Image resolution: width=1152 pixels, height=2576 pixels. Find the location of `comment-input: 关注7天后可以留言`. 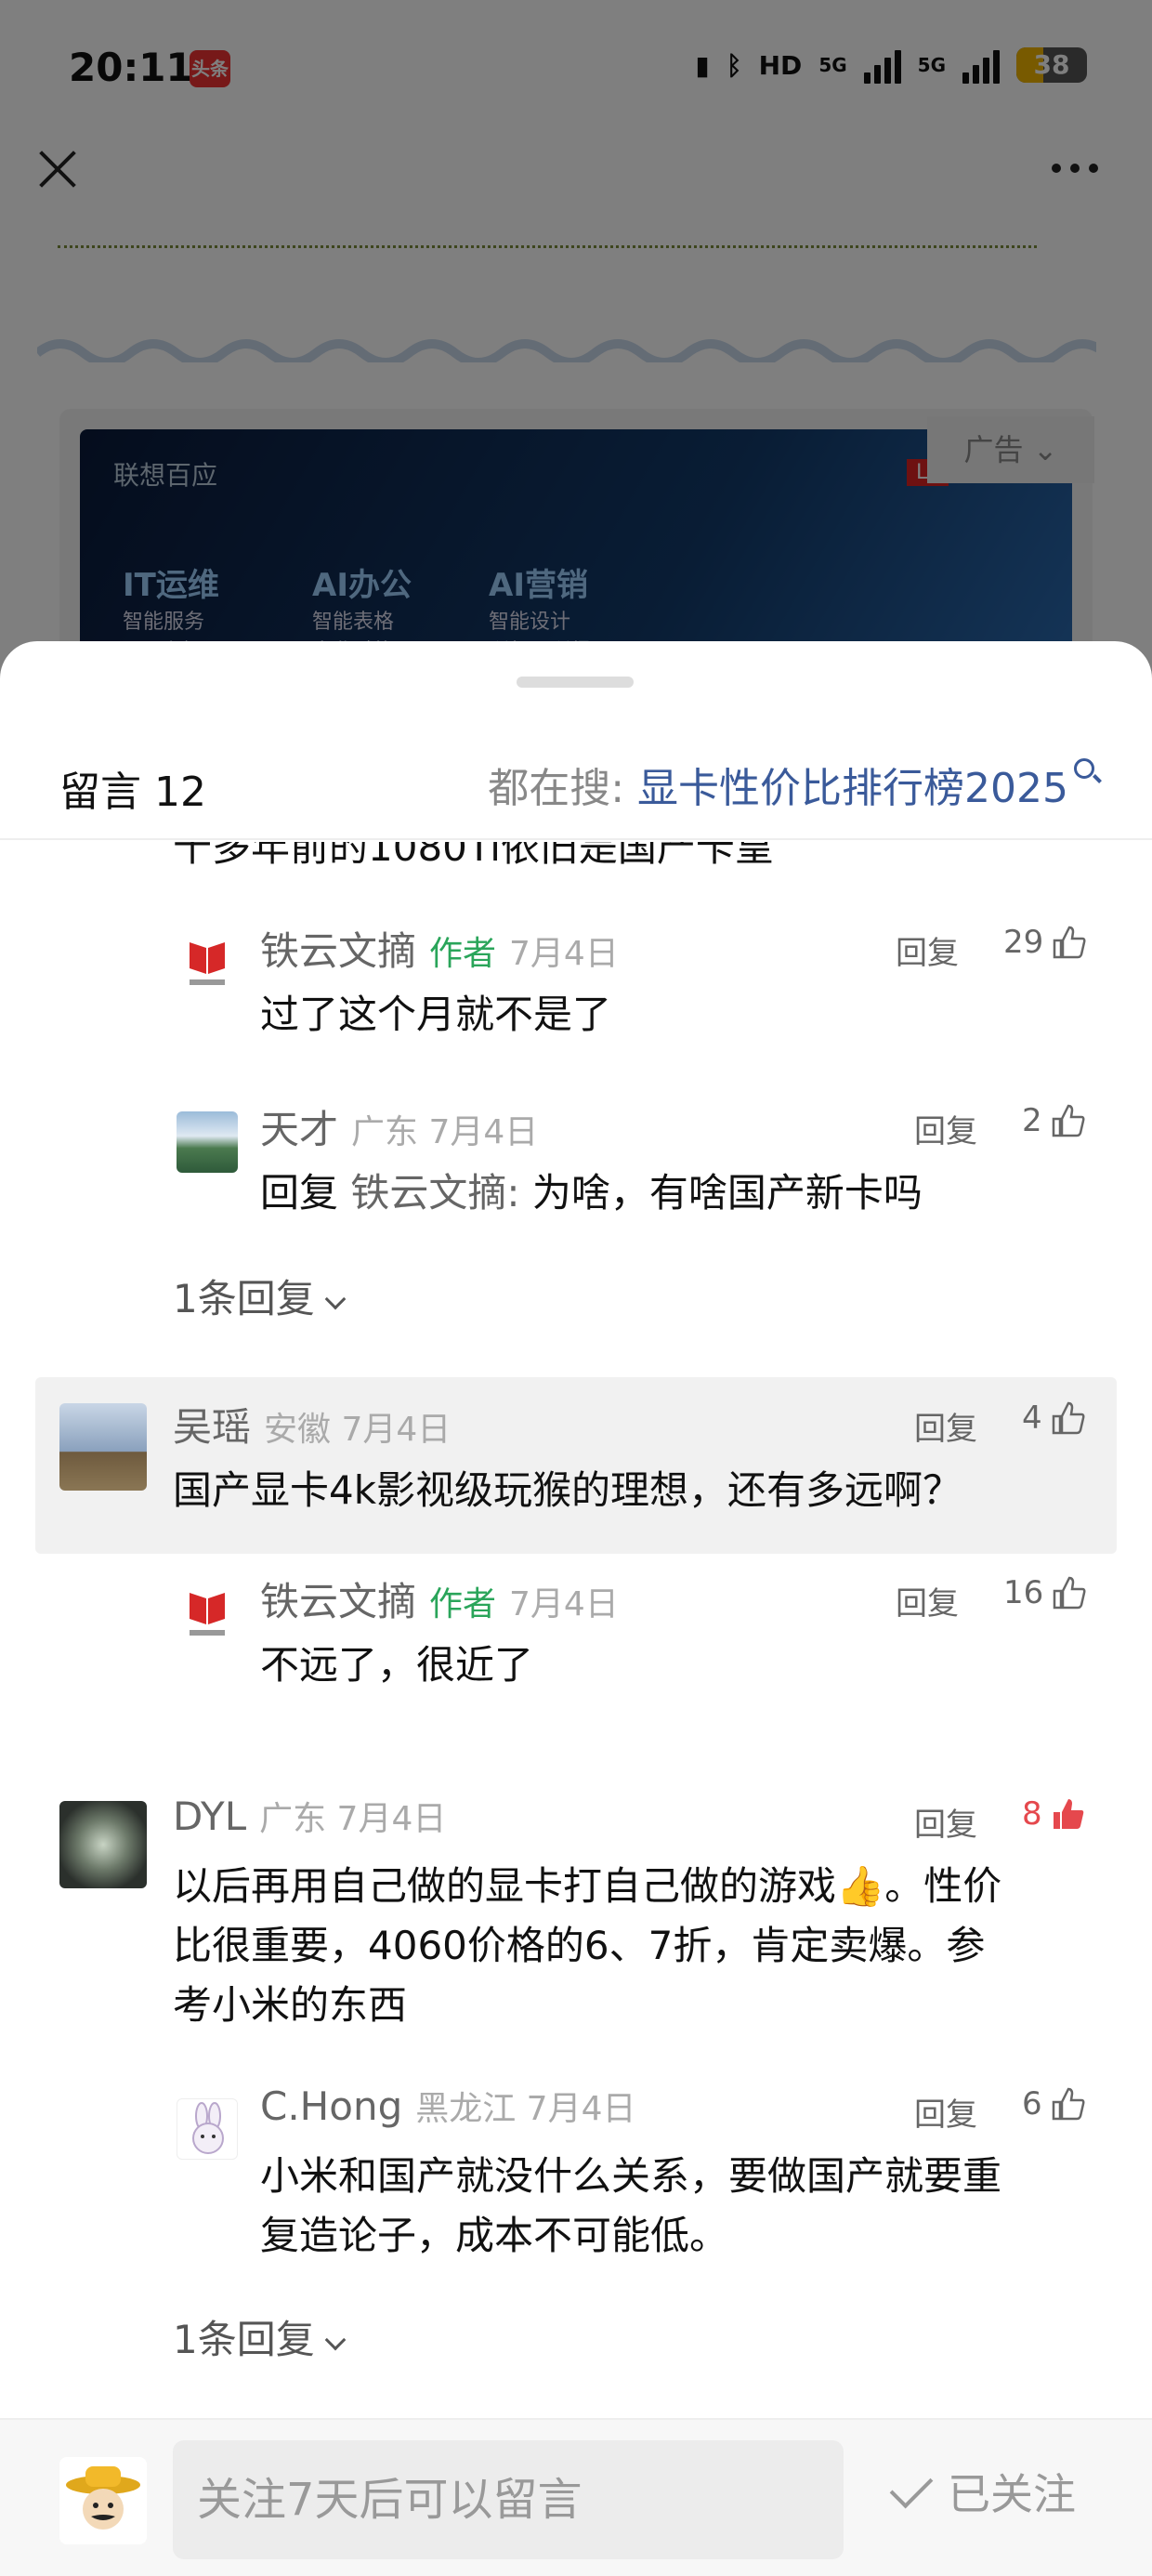

comment-input: 关注7天后可以留言 is located at coordinates (508, 2499).